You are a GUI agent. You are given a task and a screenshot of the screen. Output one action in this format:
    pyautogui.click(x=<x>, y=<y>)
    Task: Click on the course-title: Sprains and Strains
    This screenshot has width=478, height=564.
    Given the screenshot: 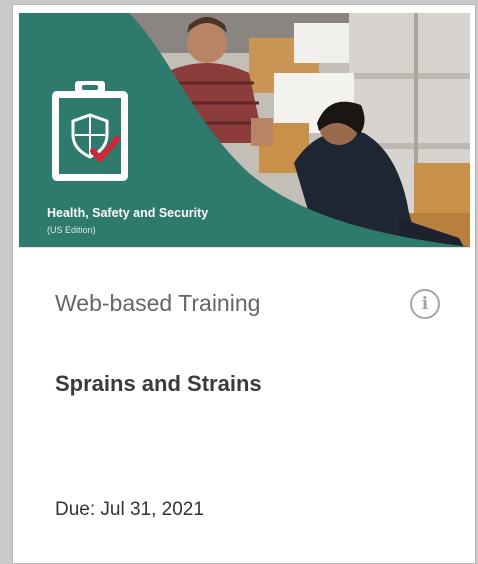 What is the action you would take?
    pyautogui.click(x=158, y=384)
    